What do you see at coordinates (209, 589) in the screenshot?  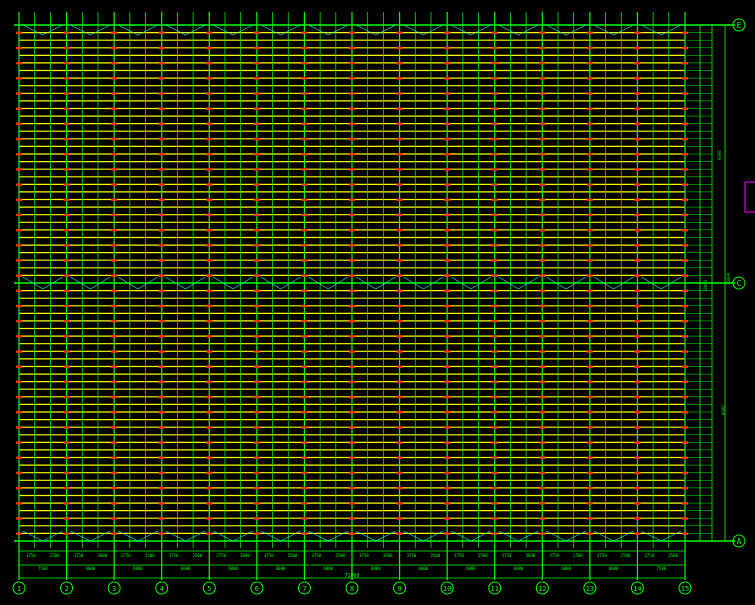 I see `column-axis-label: 5` at bounding box center [209, 589].